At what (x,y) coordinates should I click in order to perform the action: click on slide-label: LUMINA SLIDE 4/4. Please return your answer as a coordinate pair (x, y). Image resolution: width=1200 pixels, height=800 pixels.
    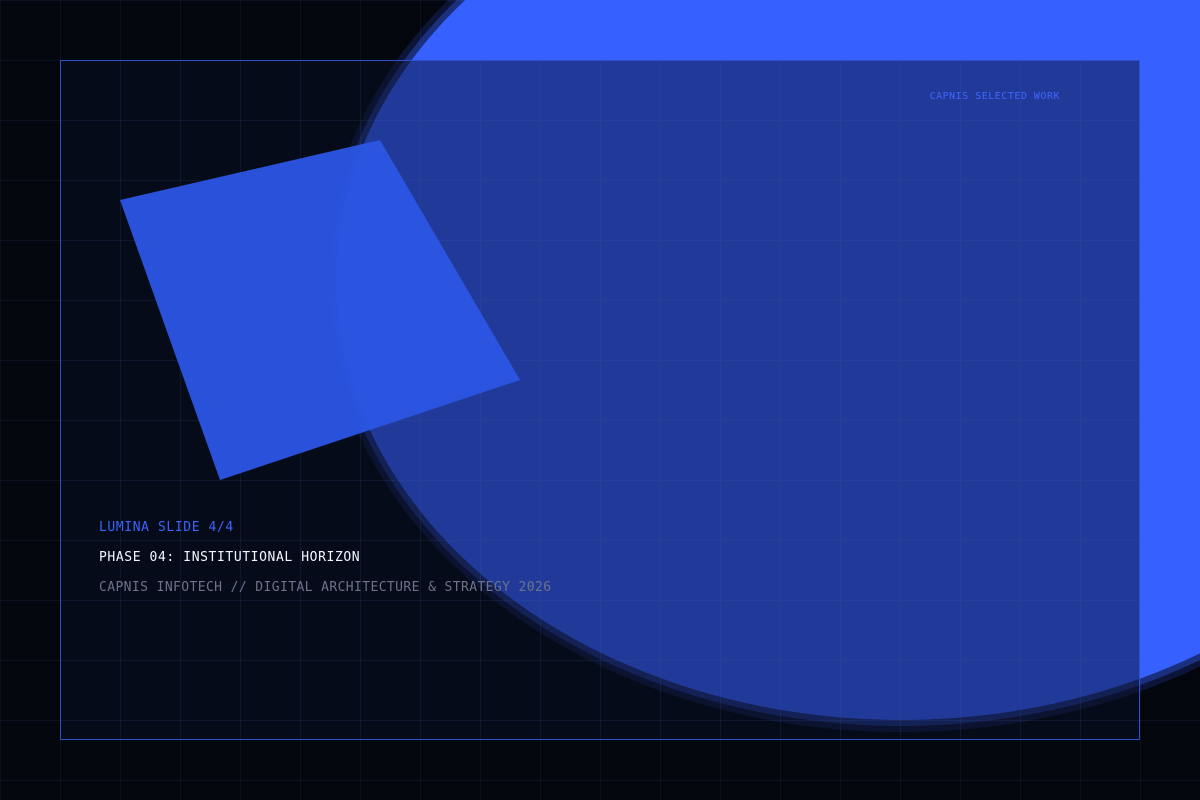
    Looking at the image, I should click on (166, 527).